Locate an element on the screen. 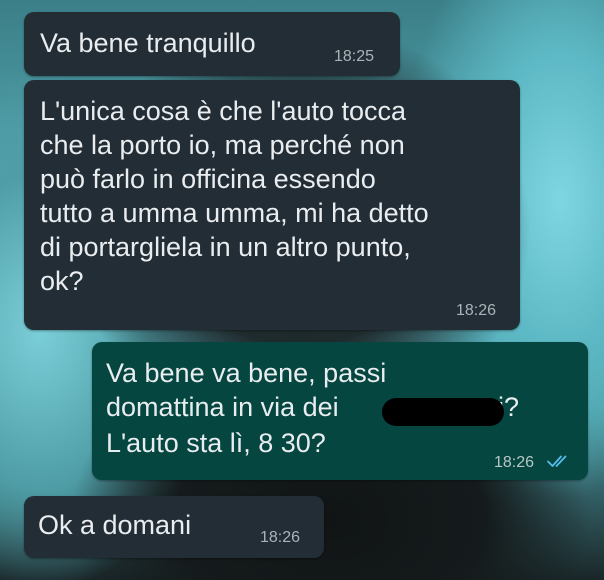  message-bubble-incoming: Va bene tranquillo 18:25 is located at coordinates (212, 44).